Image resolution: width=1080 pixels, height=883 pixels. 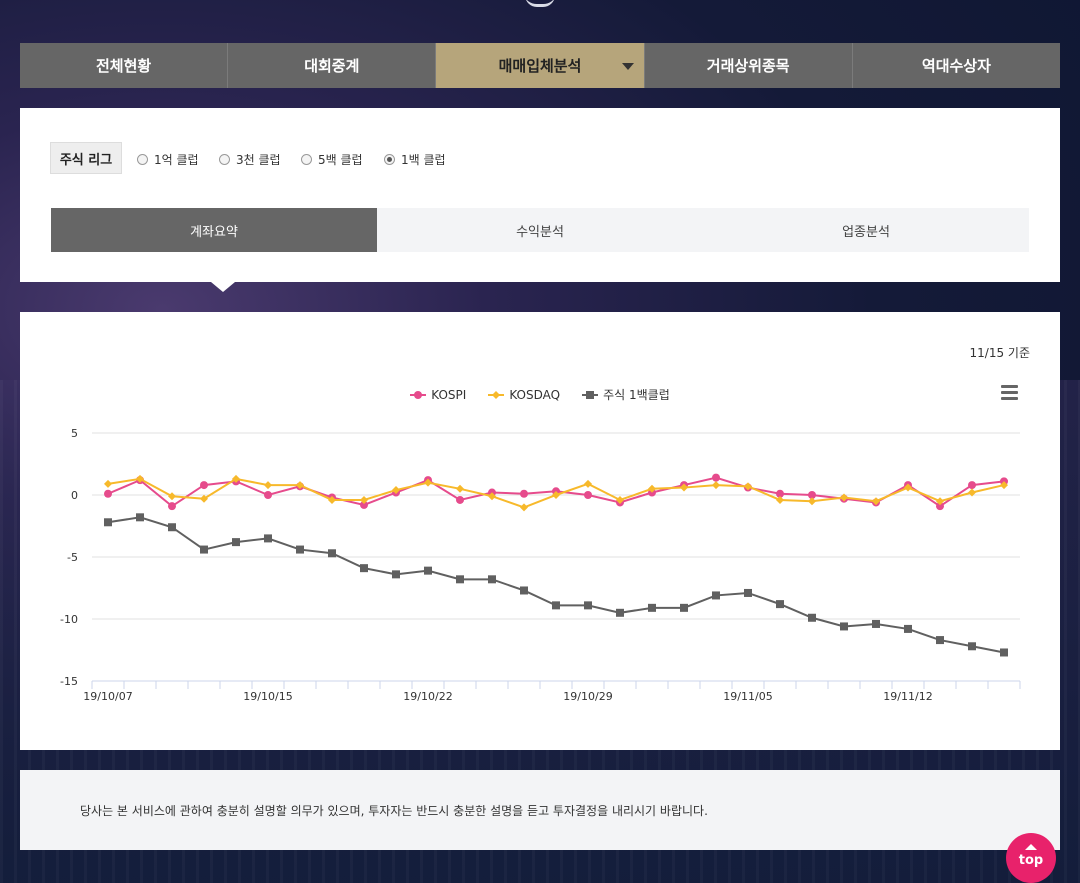 I want to click on tab-label: 거래상위종목, so click(x=748, y=66).